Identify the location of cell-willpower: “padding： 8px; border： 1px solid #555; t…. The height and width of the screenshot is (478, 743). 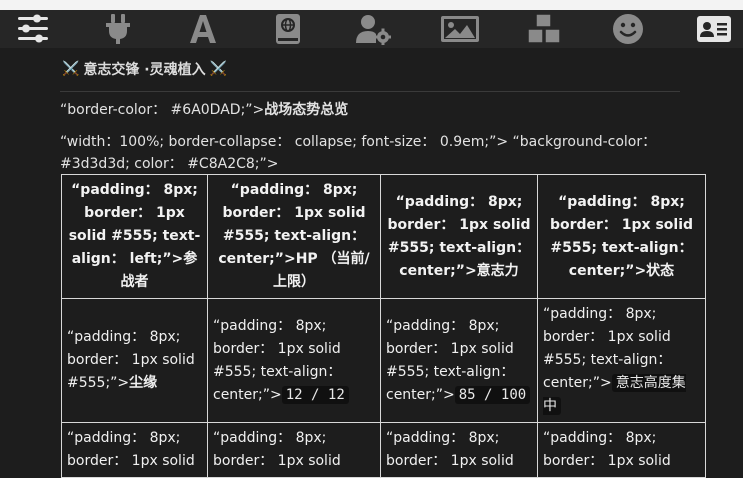
(459, 360).